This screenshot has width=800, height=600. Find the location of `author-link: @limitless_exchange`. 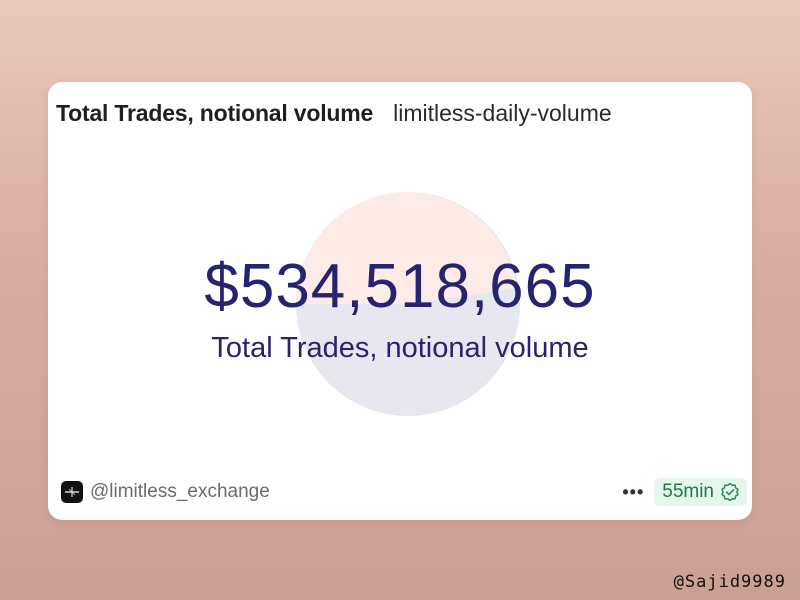

author-link: @limitless_exchange is located at coordinates (180, 492).